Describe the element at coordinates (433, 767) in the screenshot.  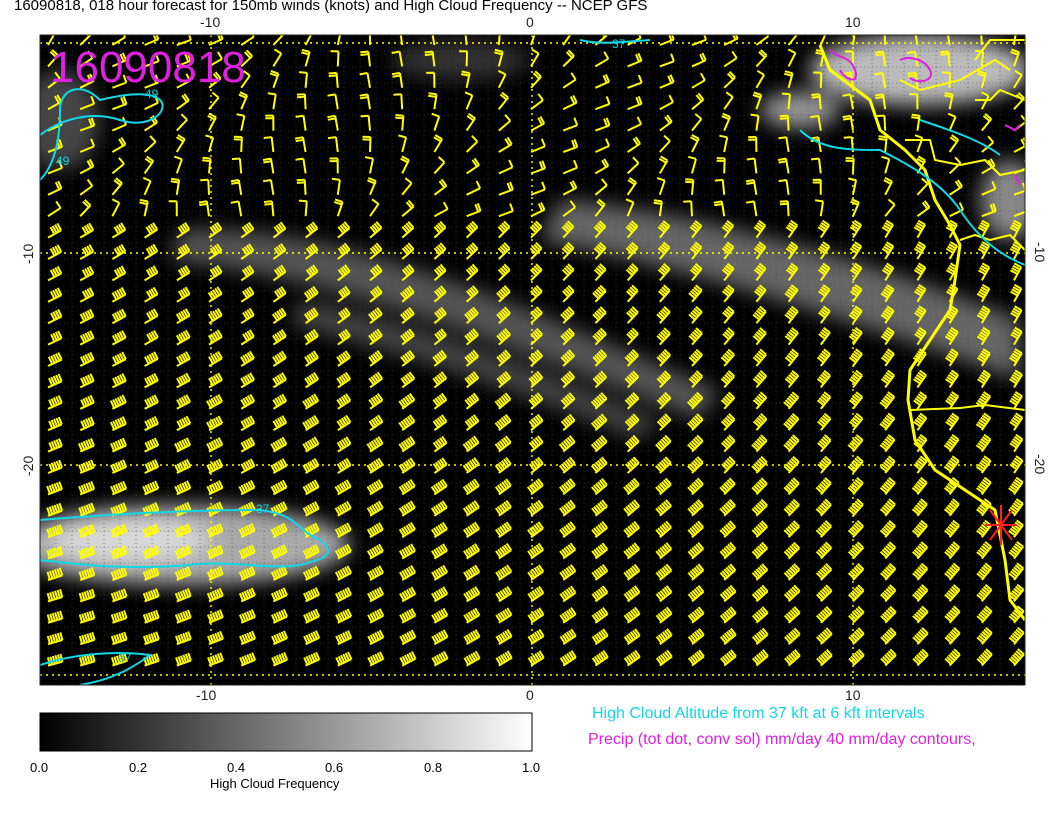
I see `colorbar-tick: 0.8` at that location.